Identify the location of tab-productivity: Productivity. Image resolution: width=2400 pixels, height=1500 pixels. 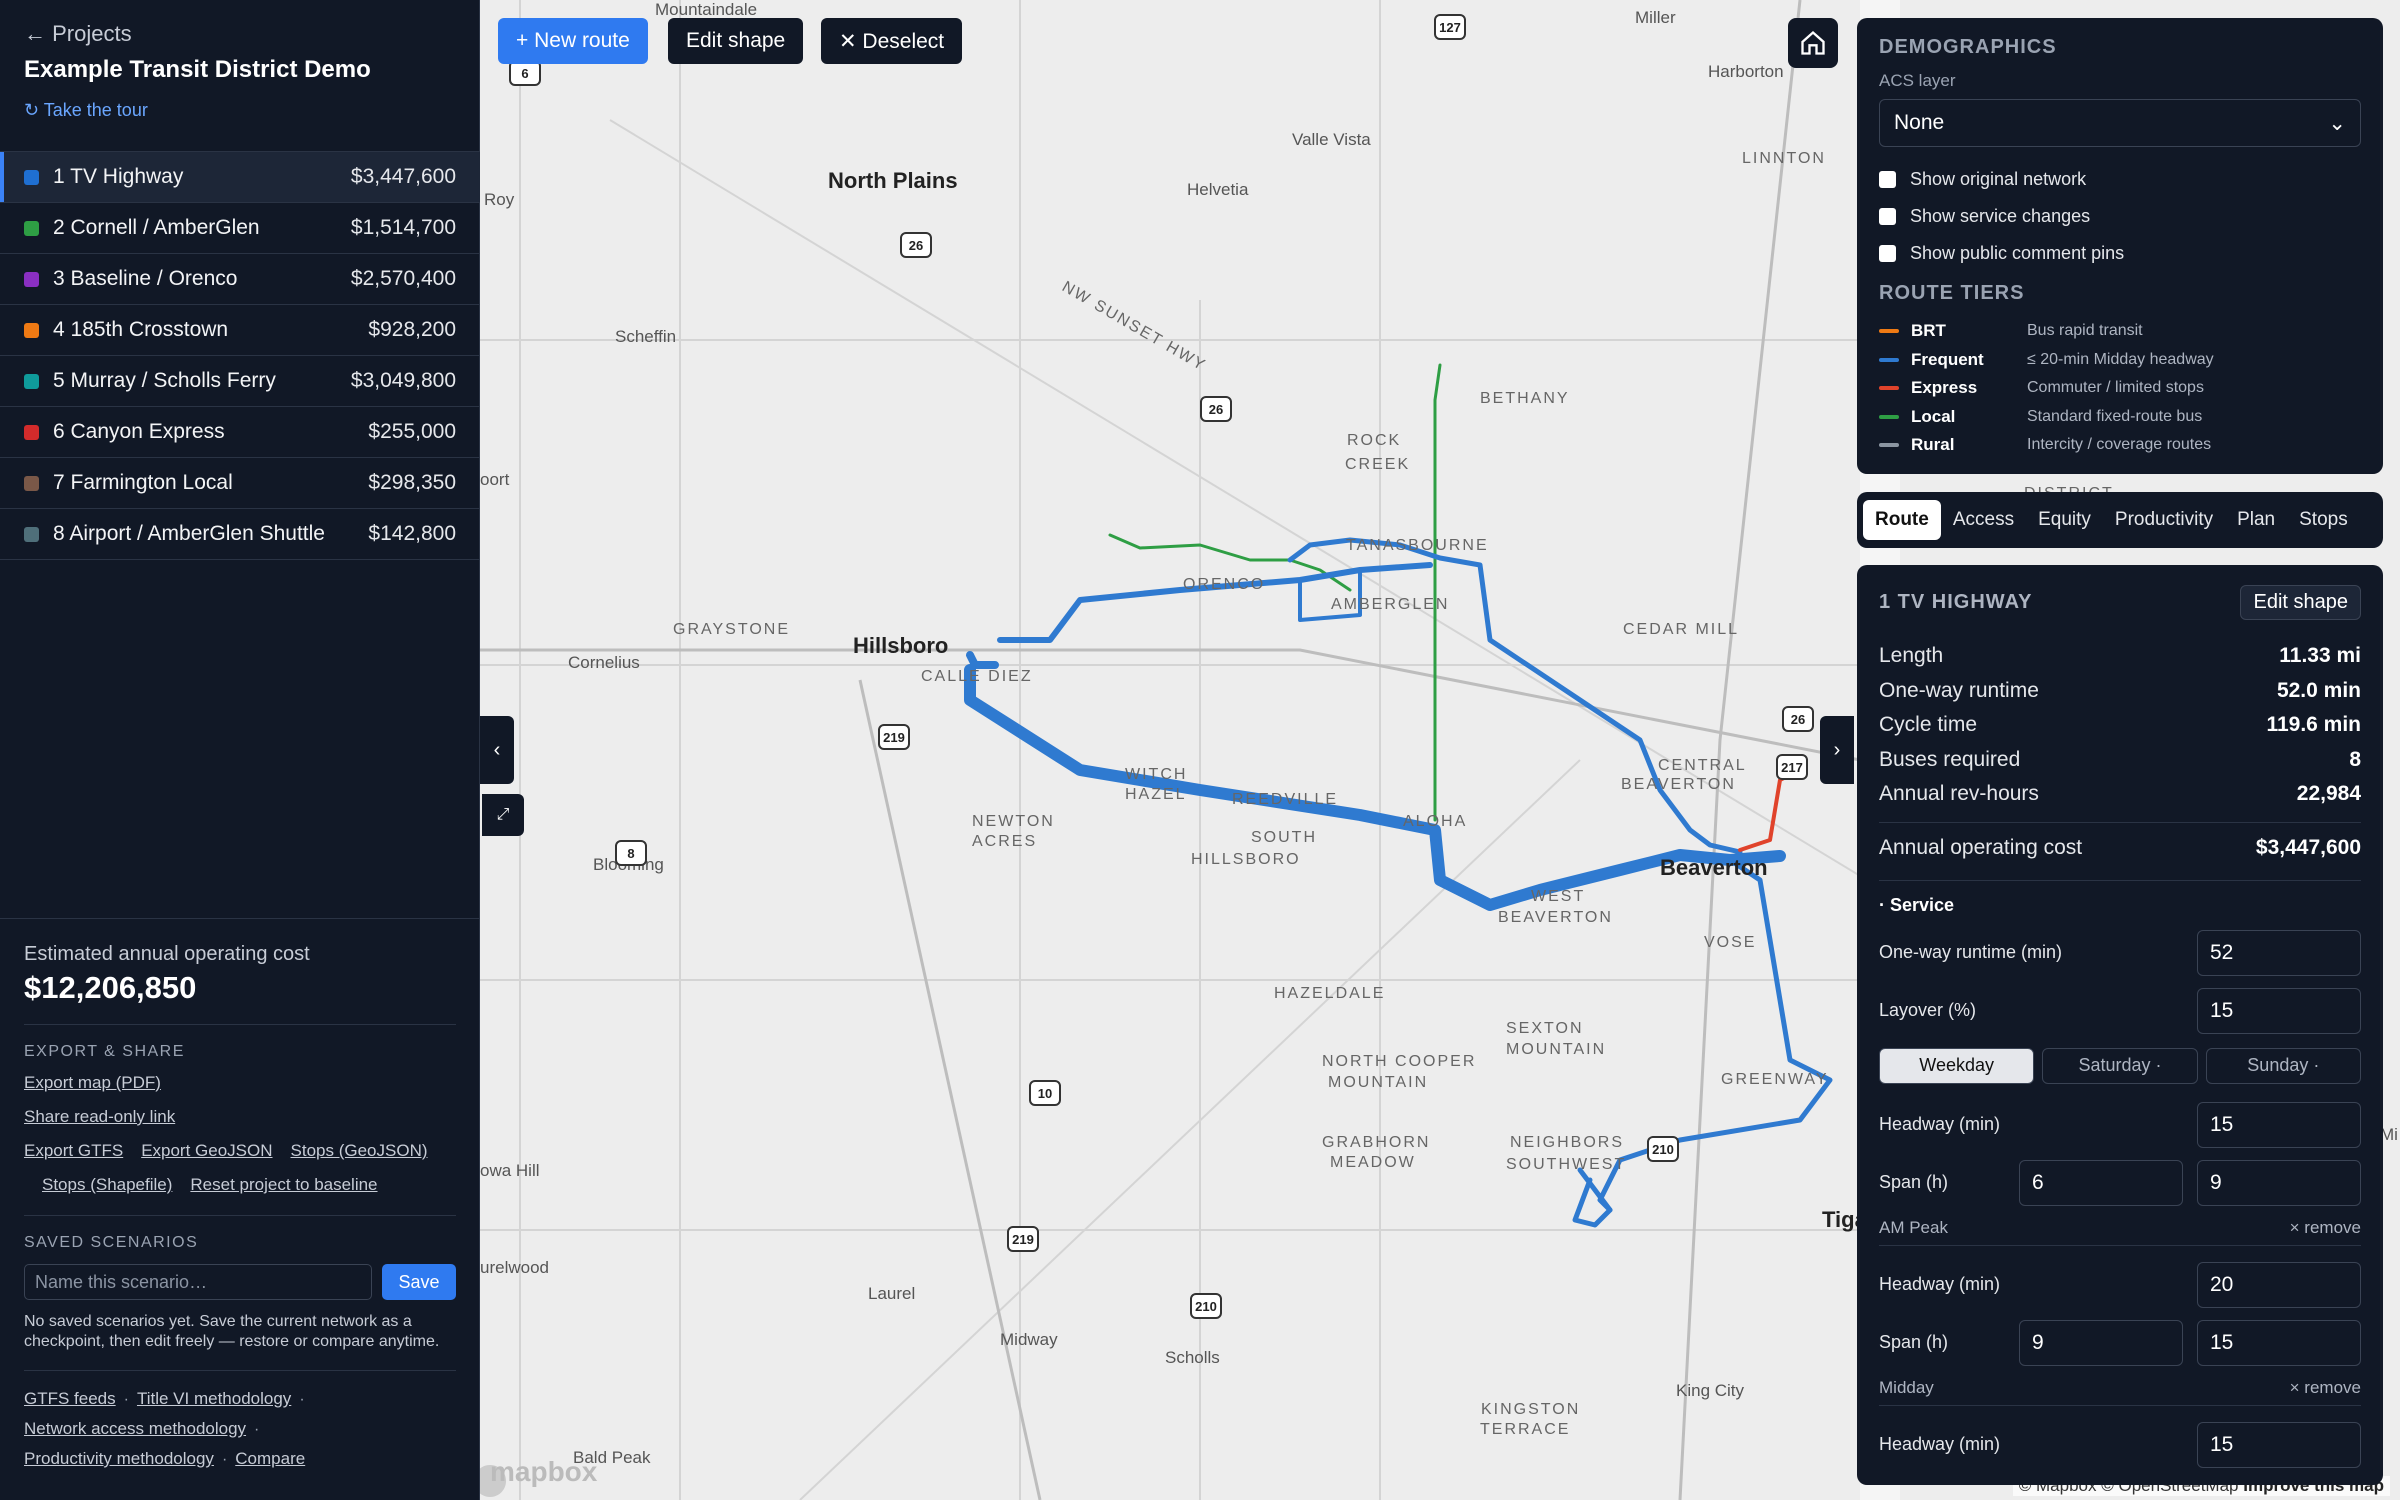
(2164, 520).